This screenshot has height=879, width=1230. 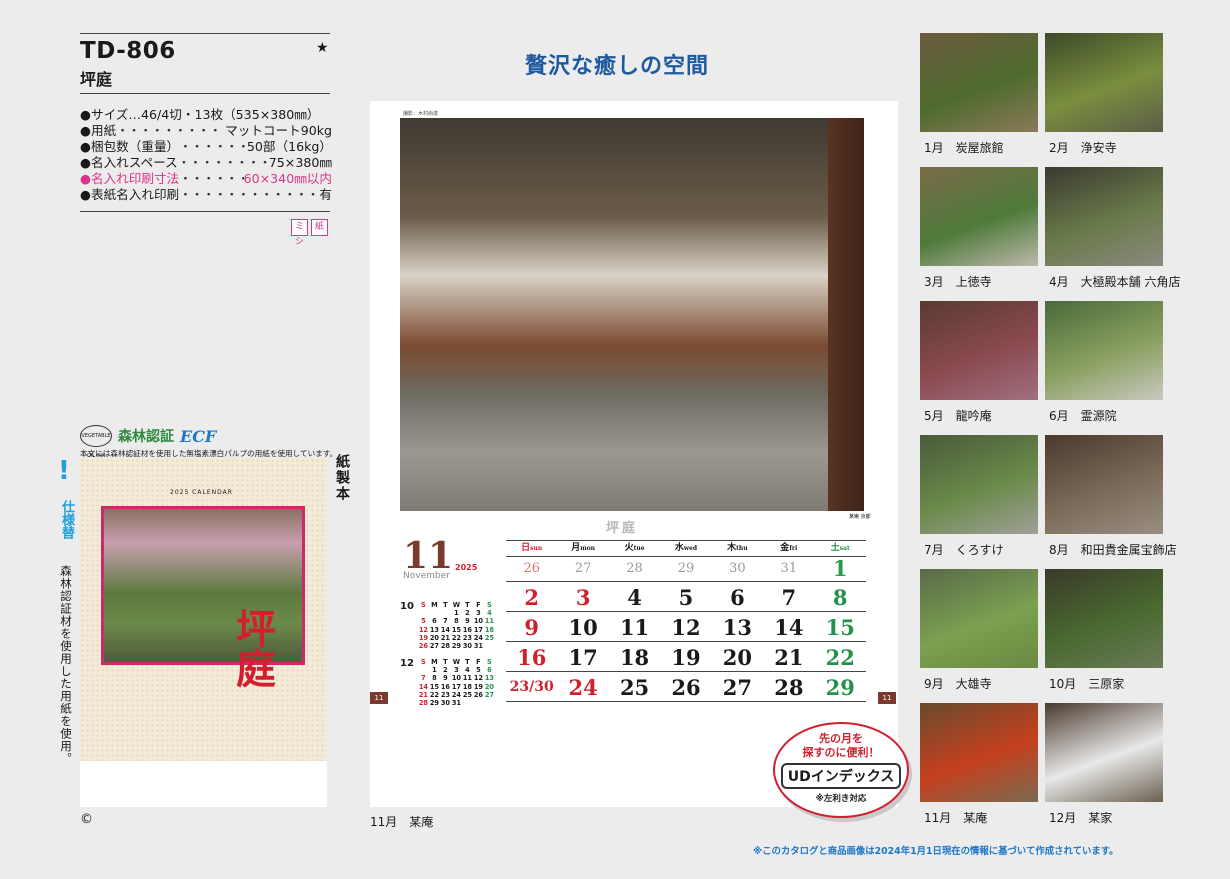 I want to click on calendar-day: 4, so click(x=634, y=597).